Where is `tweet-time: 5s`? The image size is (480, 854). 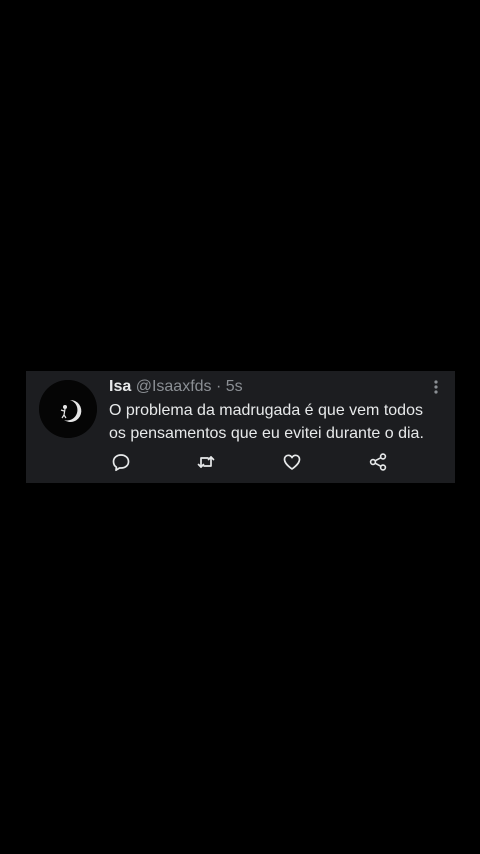
tweet-time: 5s is located at coordinates (234, 386).